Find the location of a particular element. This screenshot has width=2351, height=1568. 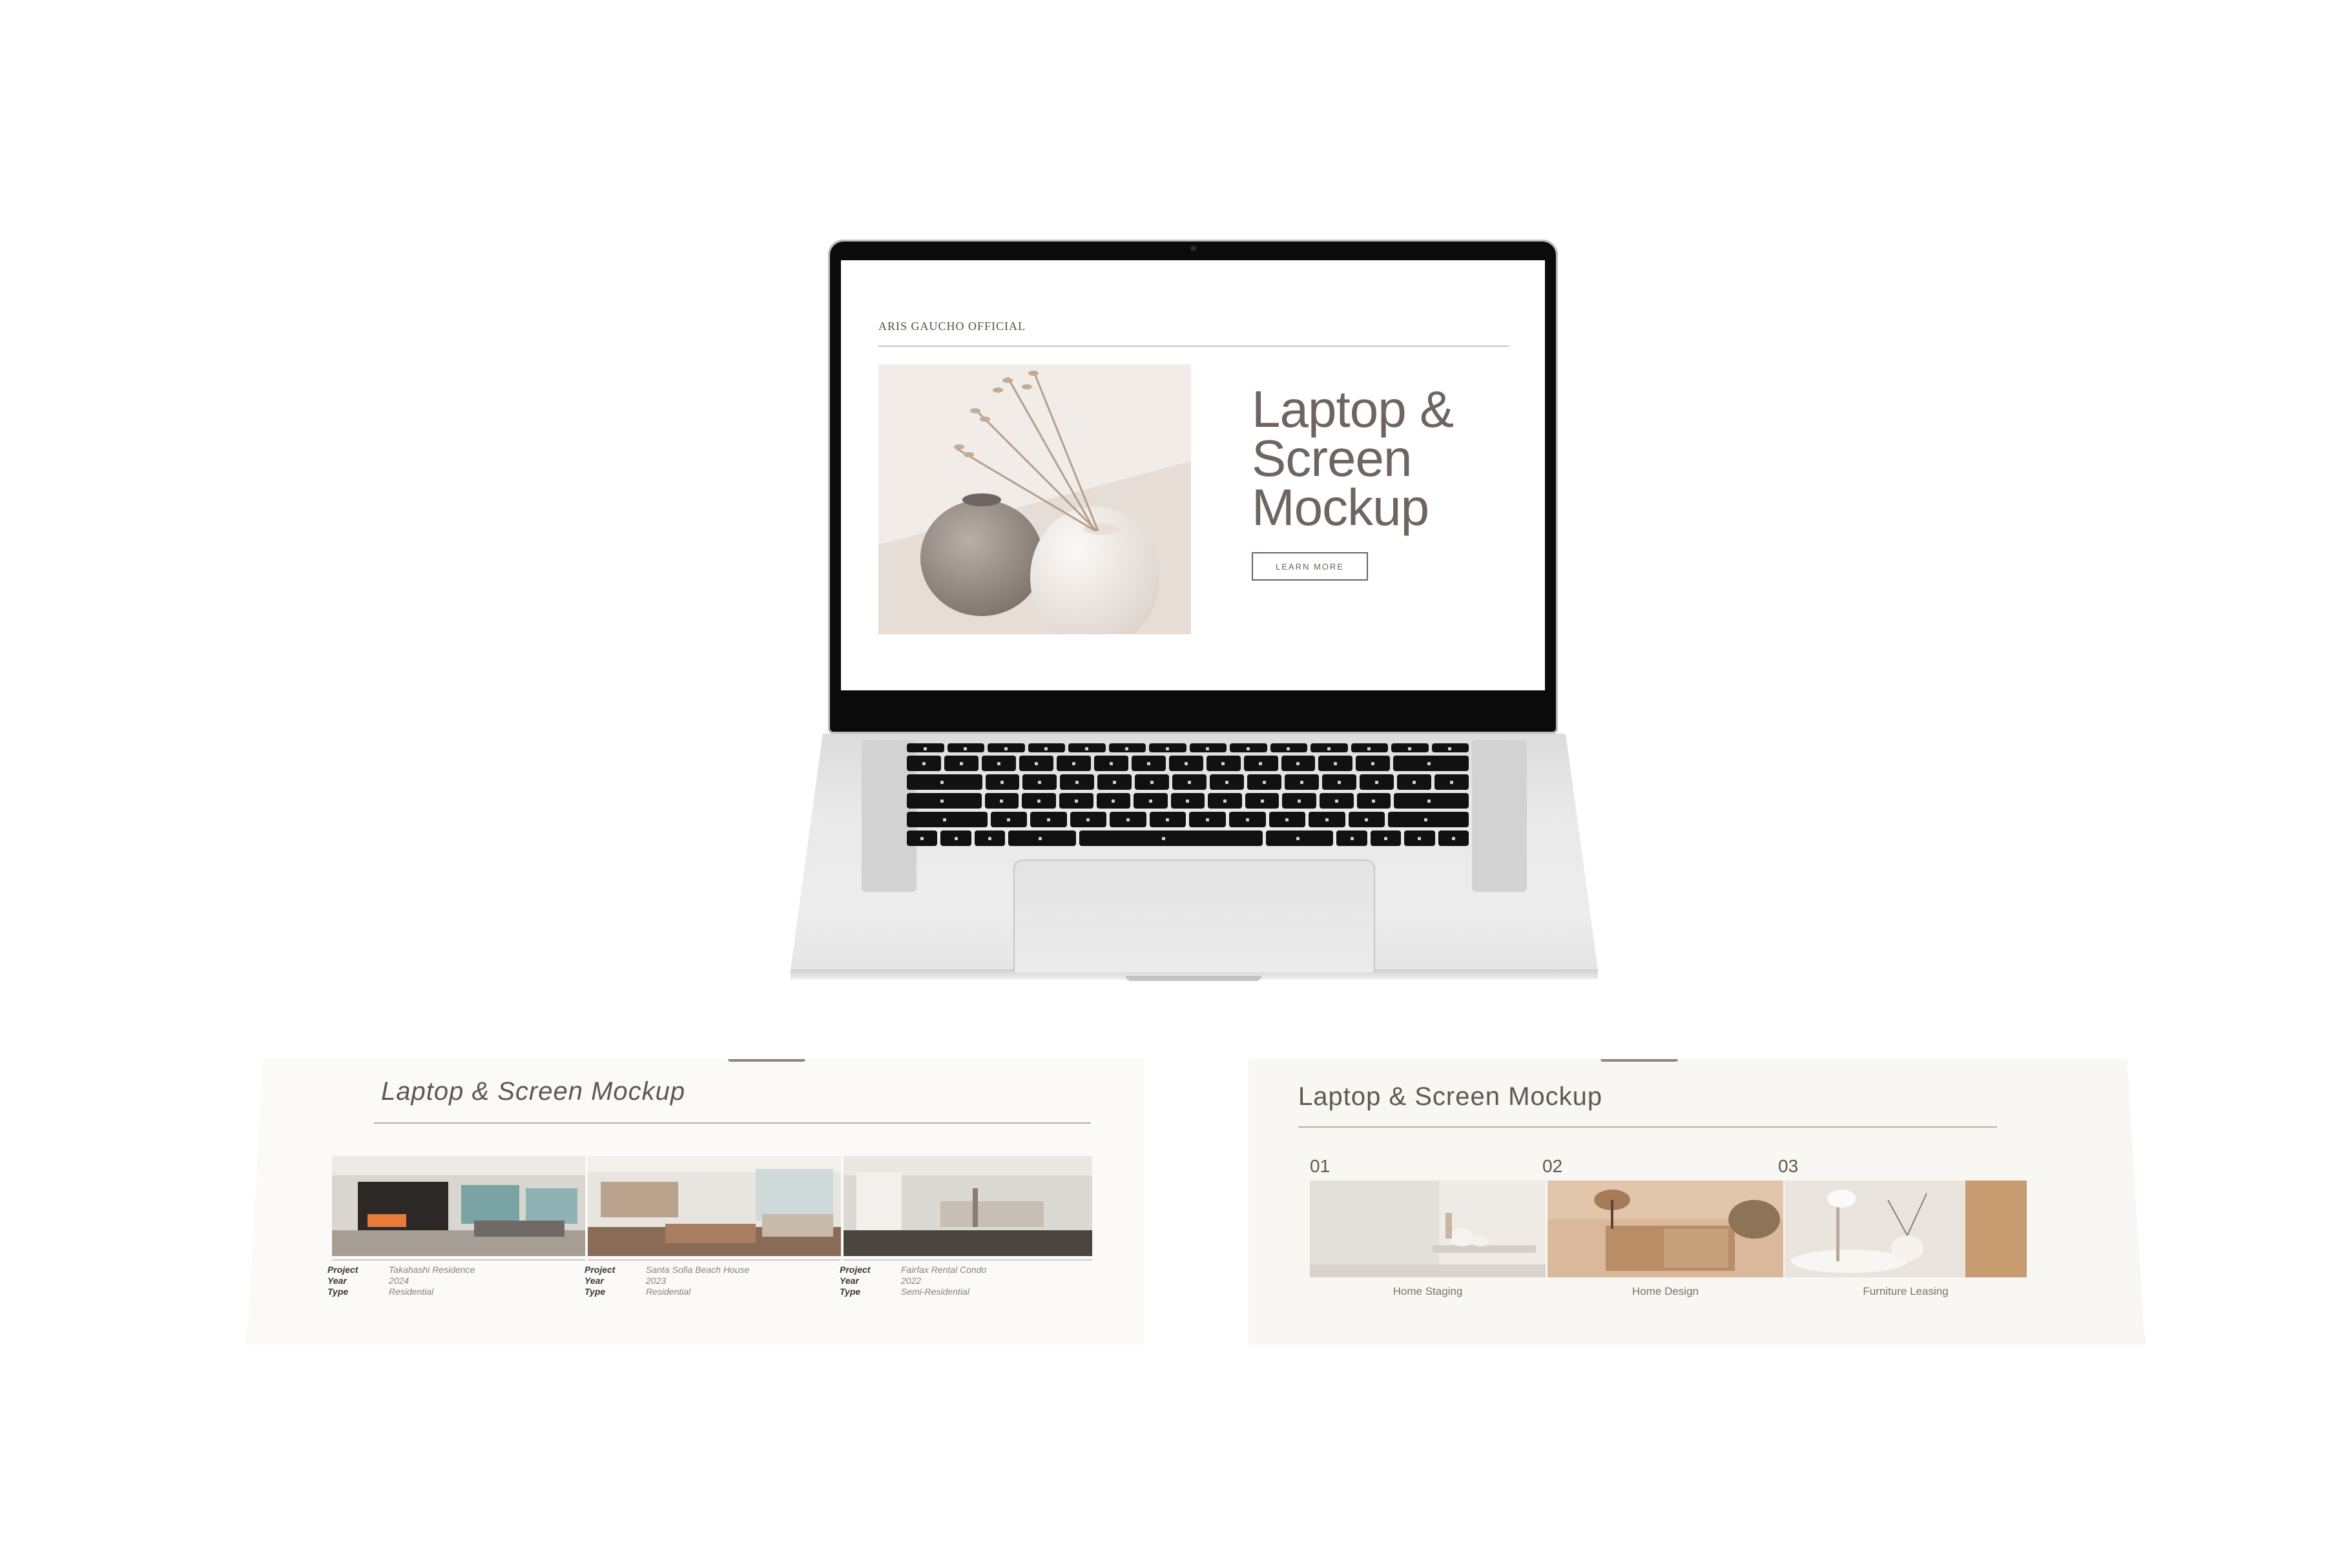

learn-more-button: LEARN MORE is located at coordinates (1310, 566).